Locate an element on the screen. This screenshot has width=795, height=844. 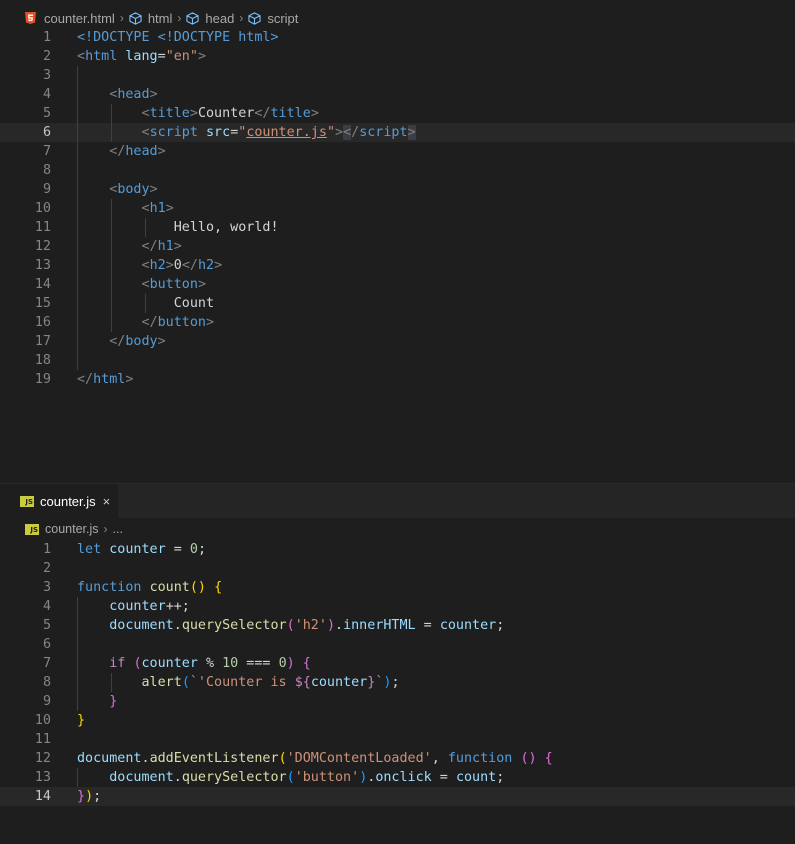
breadcrumb-file: counter.html is located at coordinates (70, 18).